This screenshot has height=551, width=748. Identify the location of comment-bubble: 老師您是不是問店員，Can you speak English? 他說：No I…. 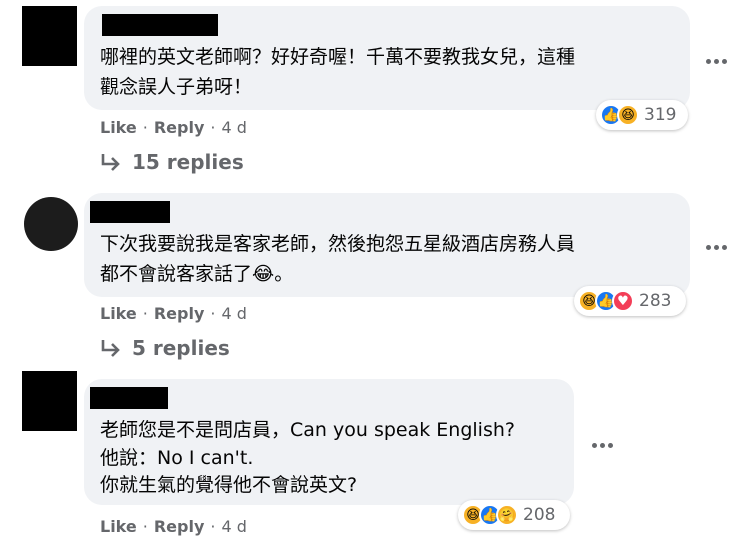
(329, 442).